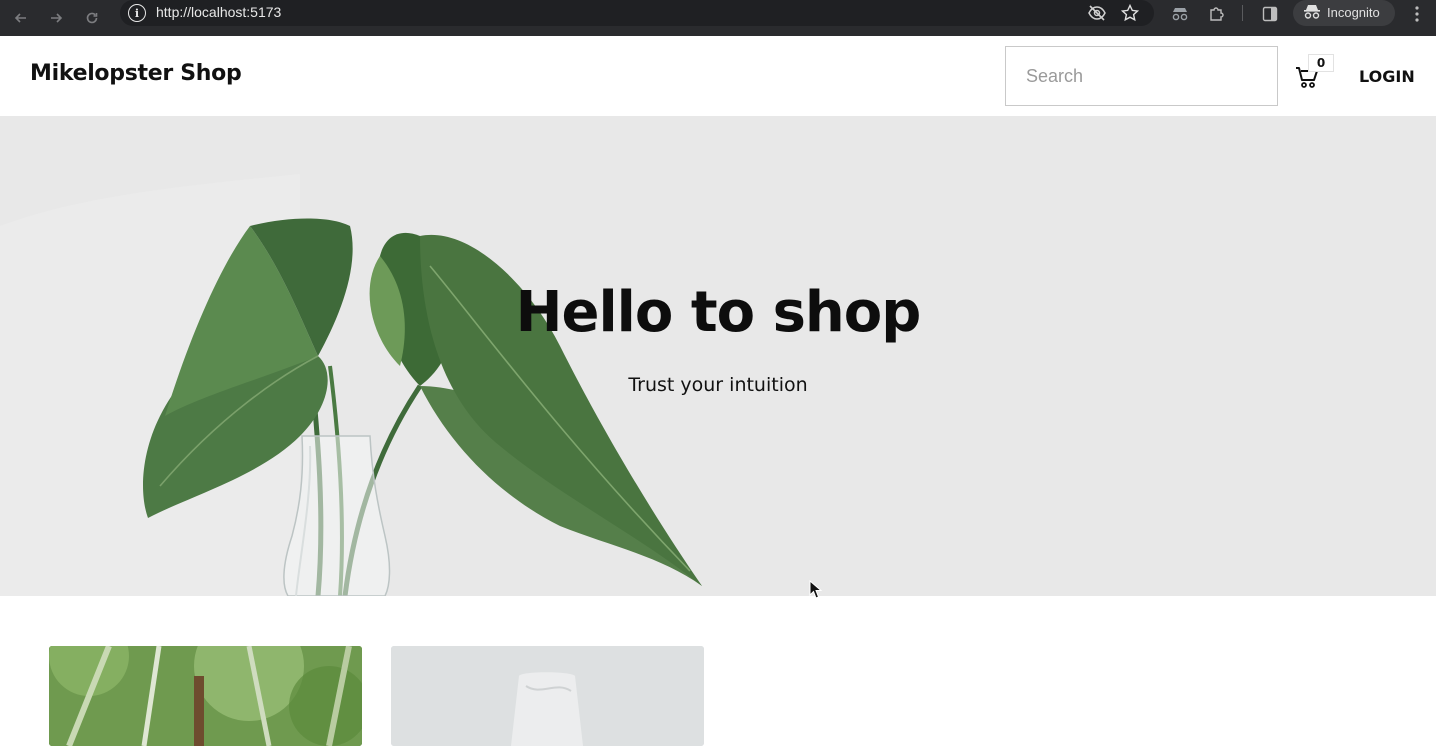  What do you see at coordinates (136, 73) in the screenshot?
I see `brand-logo: Mikelopster Shop` at bounding box center [136, 73].